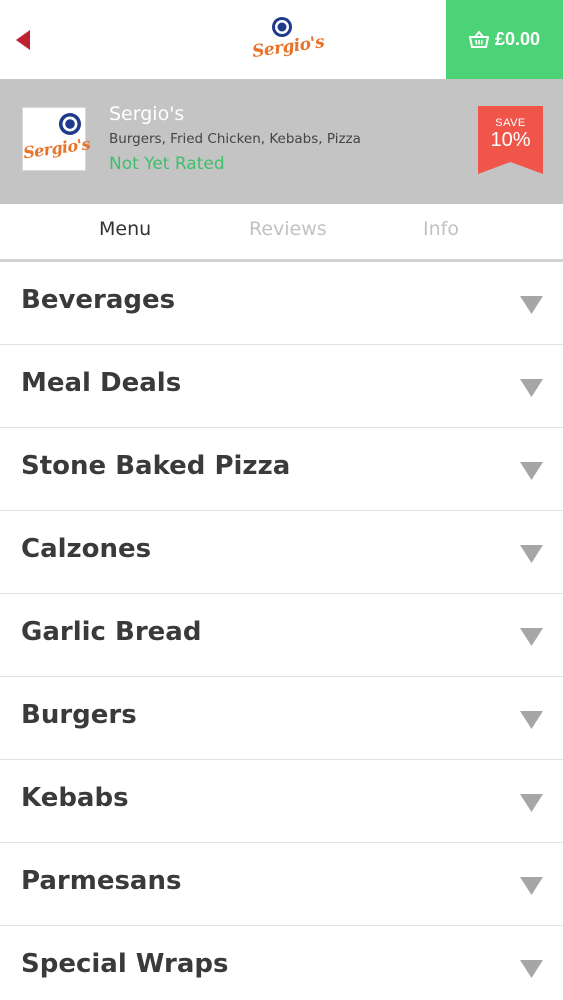 The image size is (563, 1000). I want to click on category-row-stone-baked-pizza: Stone Baked Pizza, so click(281, 469).